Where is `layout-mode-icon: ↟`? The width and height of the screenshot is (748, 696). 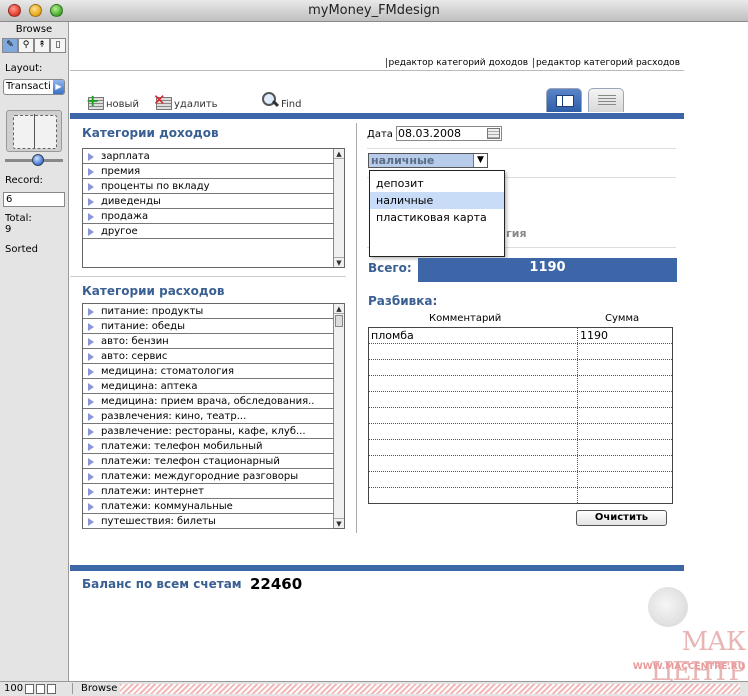 layout-mode-icon: ↟ is located at coordinates (42, 45).